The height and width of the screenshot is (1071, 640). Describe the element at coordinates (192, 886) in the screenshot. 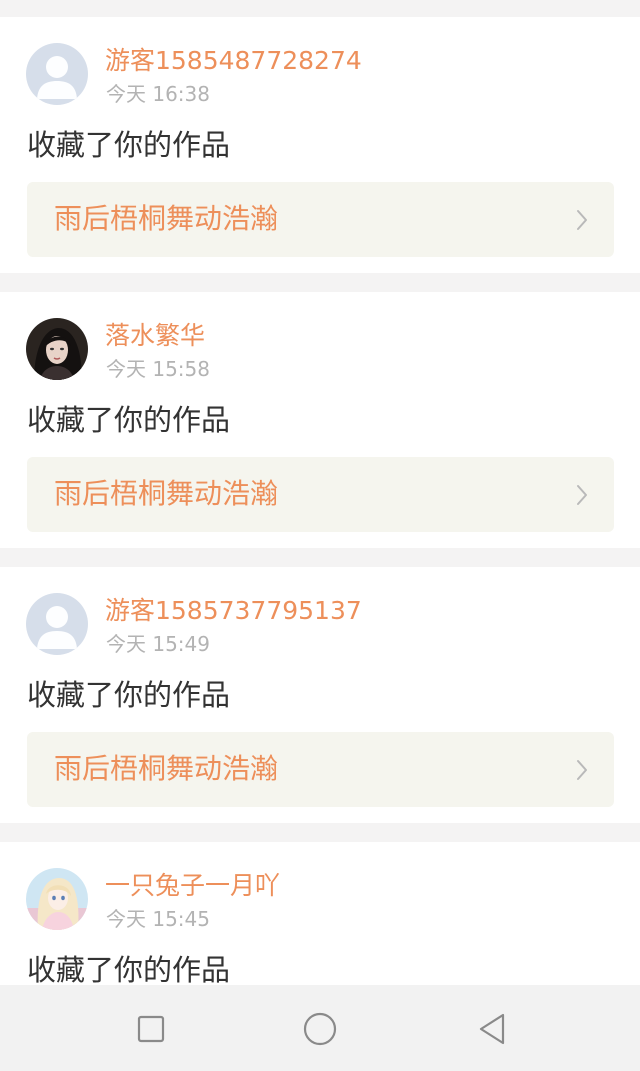

I see `username: 一只兔子一月吖` at that location.